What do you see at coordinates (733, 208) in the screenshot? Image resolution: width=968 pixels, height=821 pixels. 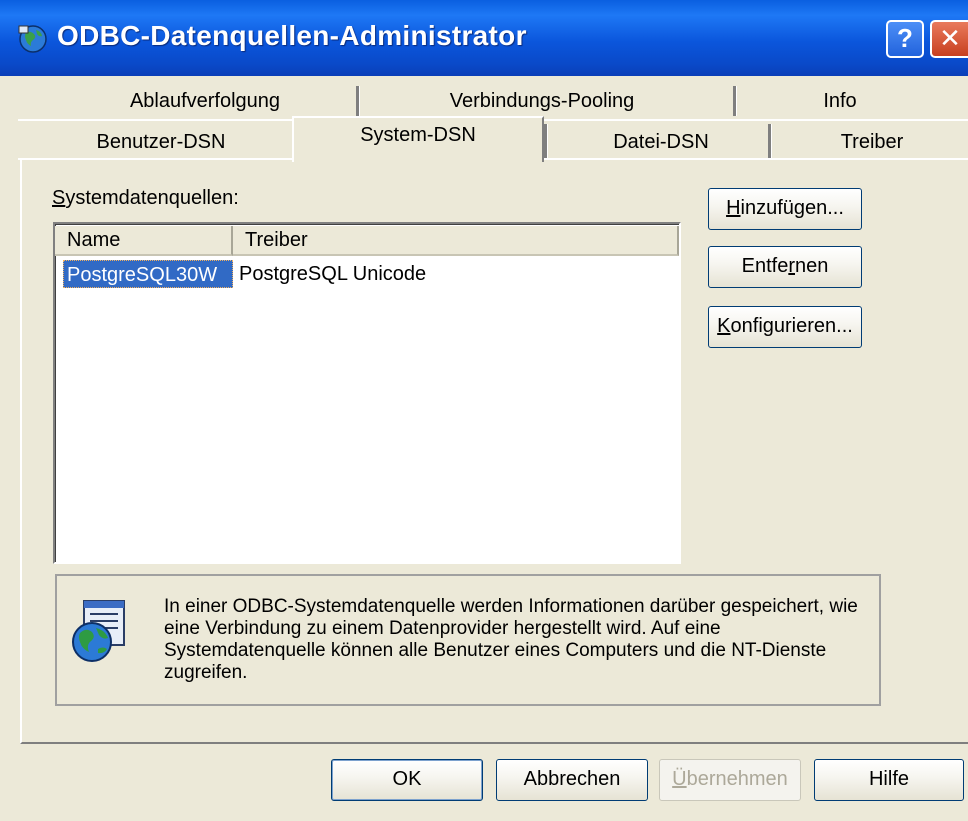 I see `button-mnemonic: H` at bounding box center [733, 208].